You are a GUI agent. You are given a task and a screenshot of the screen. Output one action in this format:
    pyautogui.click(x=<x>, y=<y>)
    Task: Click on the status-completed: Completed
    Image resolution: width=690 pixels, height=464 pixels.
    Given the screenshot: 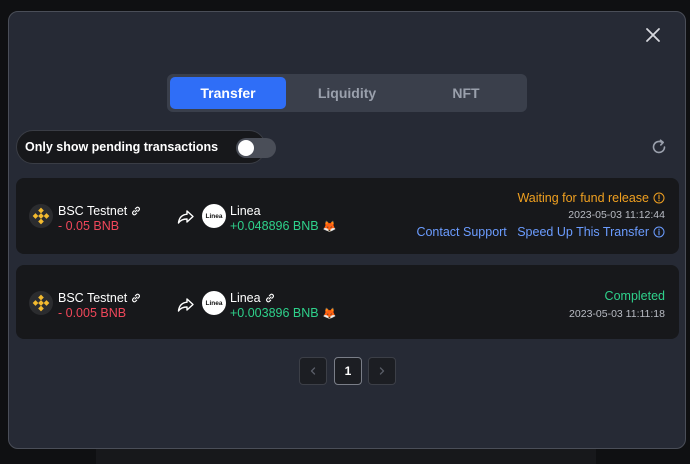 What is the action you would take?
    pyautogui.click(x=634, y=296)
    